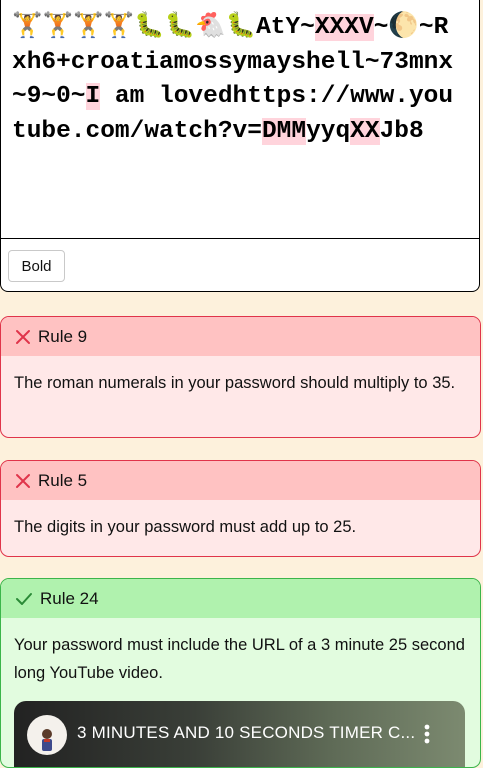 The image size is (483, 768). I want to click on channel-avatar, so click(47, 735).